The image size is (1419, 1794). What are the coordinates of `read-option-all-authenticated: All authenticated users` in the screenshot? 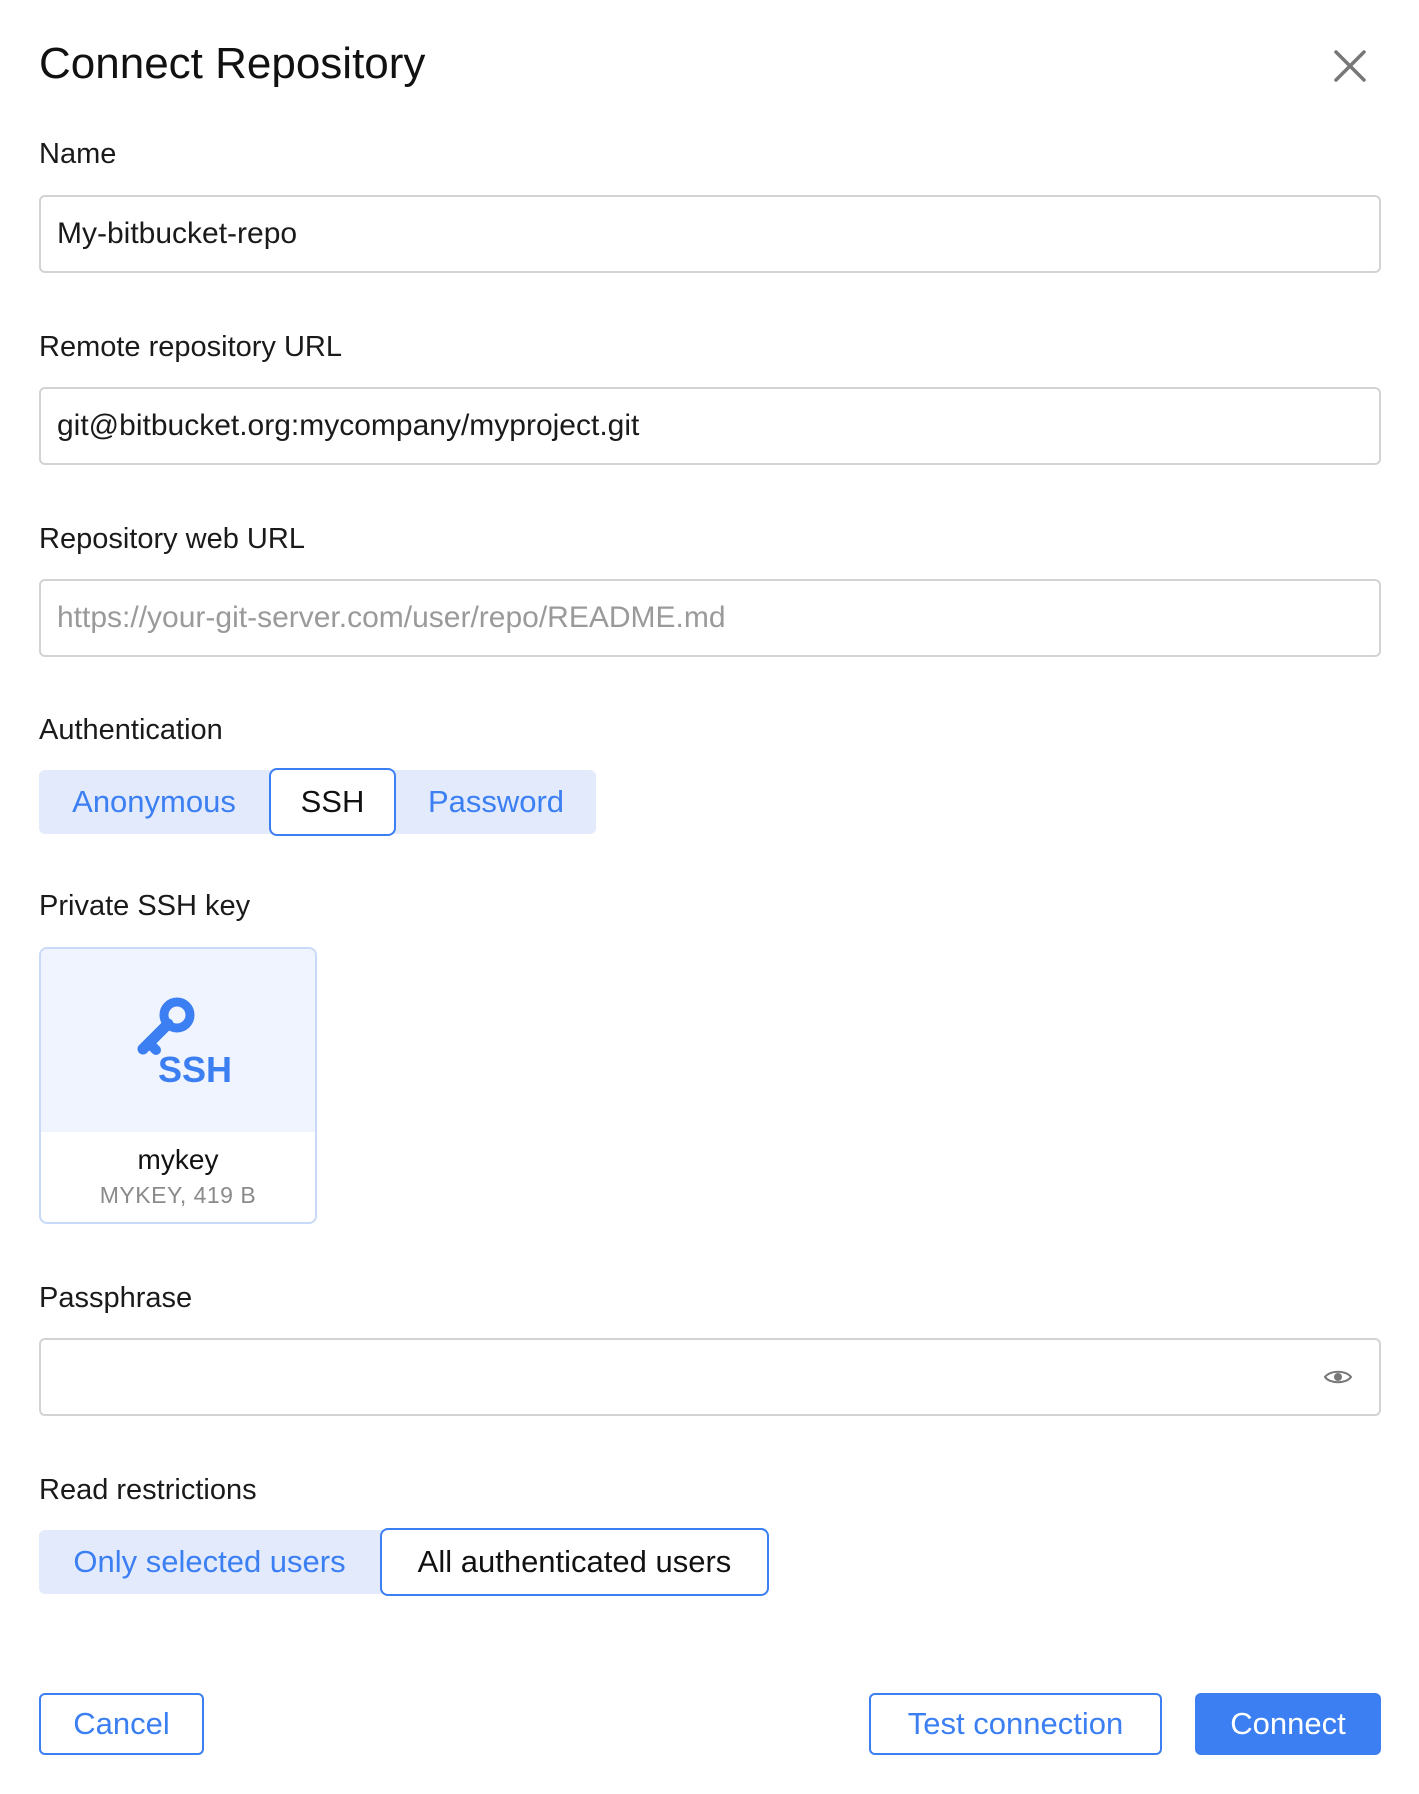 It's located at (574, 1562).